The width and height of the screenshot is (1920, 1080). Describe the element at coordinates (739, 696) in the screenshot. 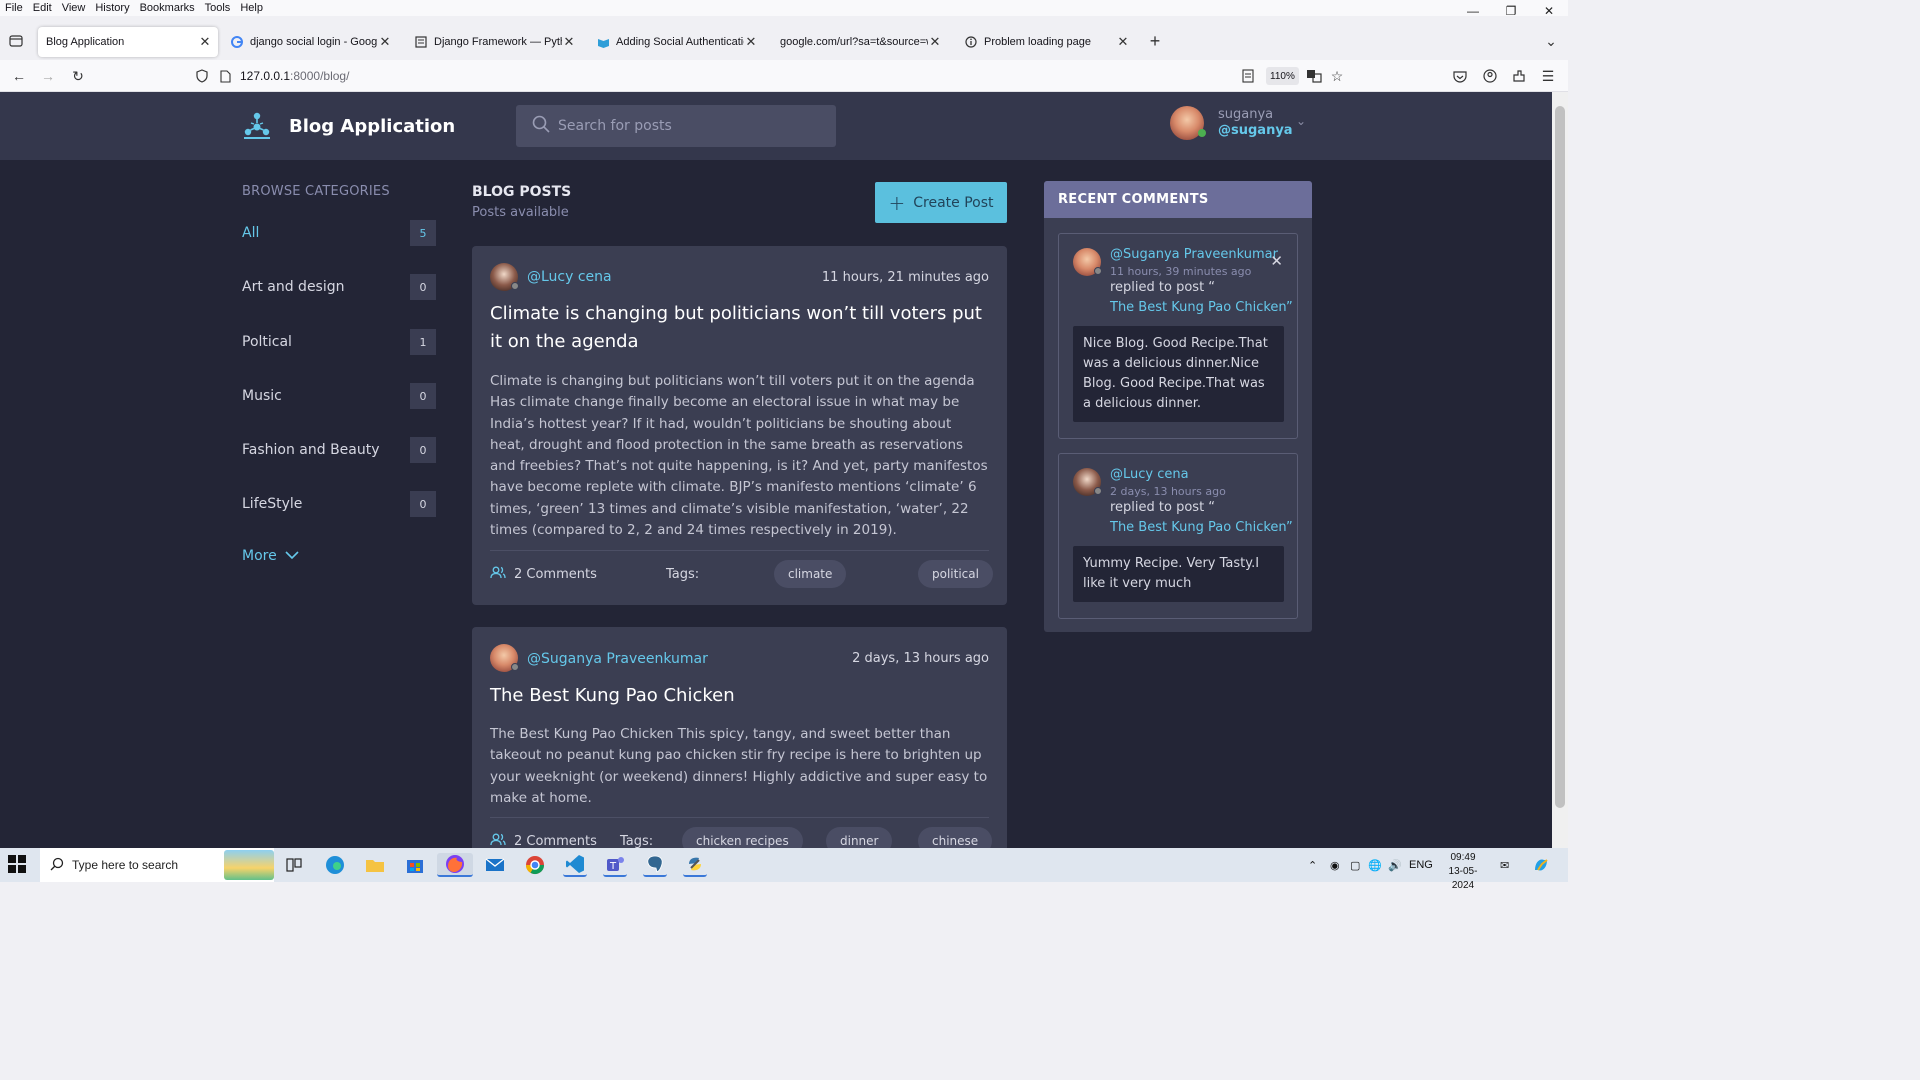

I see `post-title: The Best Kung Pao Chicken` at that location.